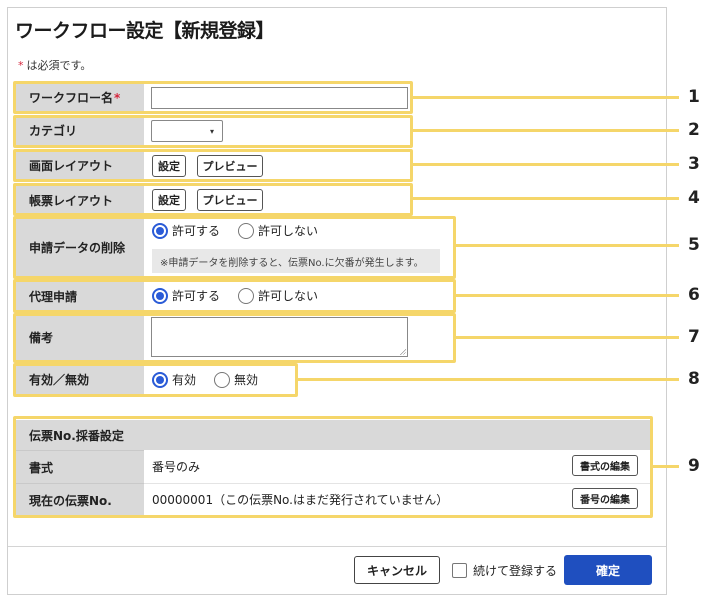 This screenshot has height=600, width=711. What do you see at coordinates (605, 465) in the screenshot?
I see `edit-format-button: 書式の編集` at bounding box center [605, 465].